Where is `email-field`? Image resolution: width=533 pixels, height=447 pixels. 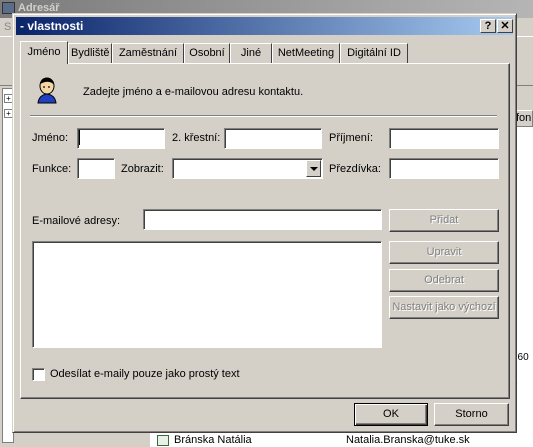
email-field is located at coordinates (262, 219).